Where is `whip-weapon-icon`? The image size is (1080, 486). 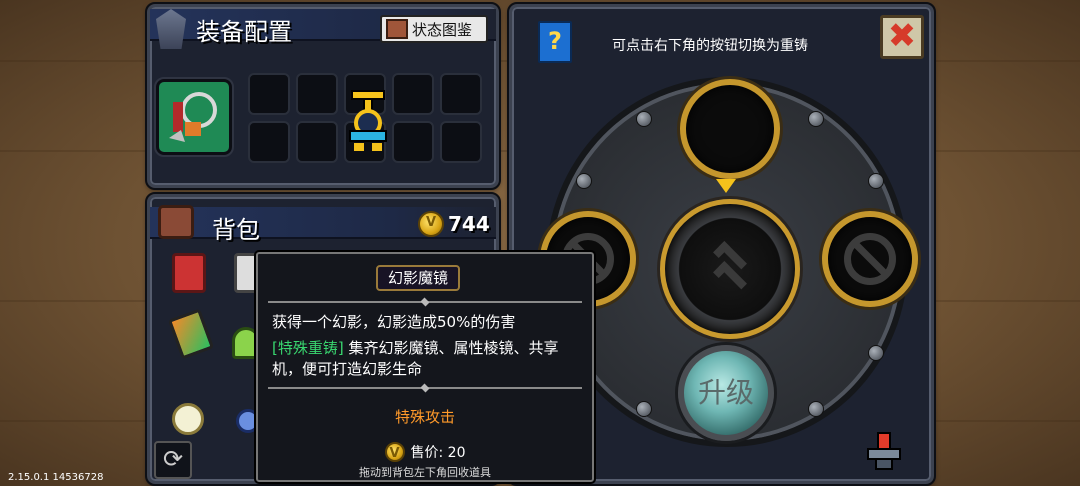
whip-weapon-icon is located at coordinates (193, 117).